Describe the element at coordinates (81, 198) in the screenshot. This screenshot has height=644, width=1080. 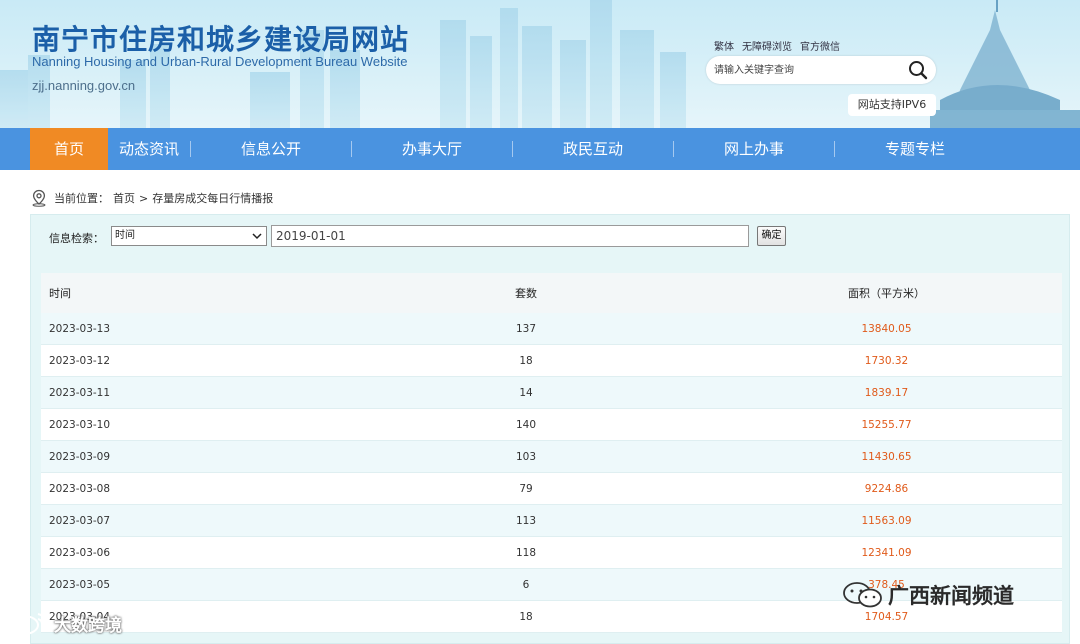
I see `breadcrumb-prefix: 当前位置：` at that location.